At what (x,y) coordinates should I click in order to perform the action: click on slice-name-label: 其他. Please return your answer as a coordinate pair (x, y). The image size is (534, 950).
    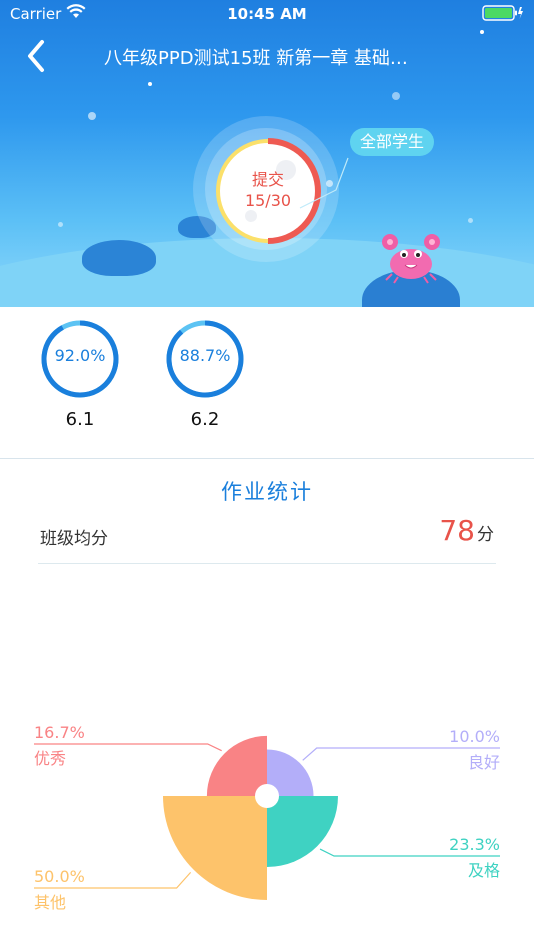
    Looking at the image, I should click on (50, 902).